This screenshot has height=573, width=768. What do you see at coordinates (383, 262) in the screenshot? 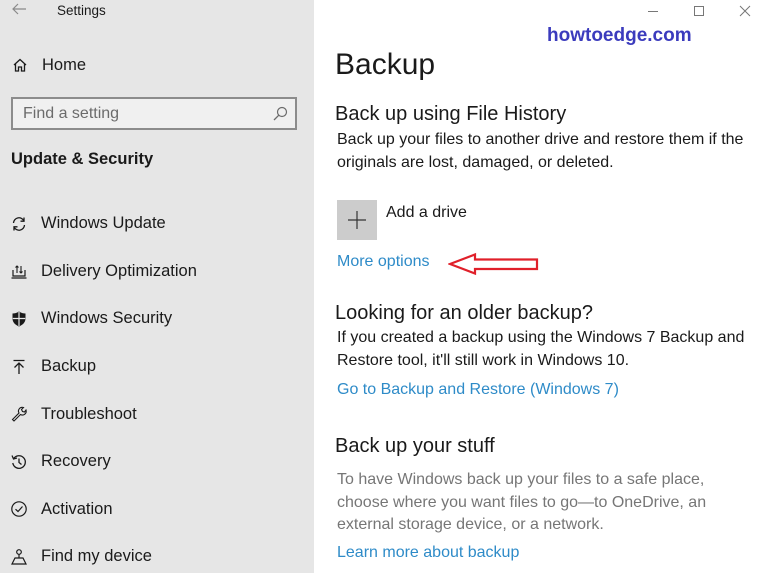
I see `more-options-link: More options` at bounding box center [383, 262].